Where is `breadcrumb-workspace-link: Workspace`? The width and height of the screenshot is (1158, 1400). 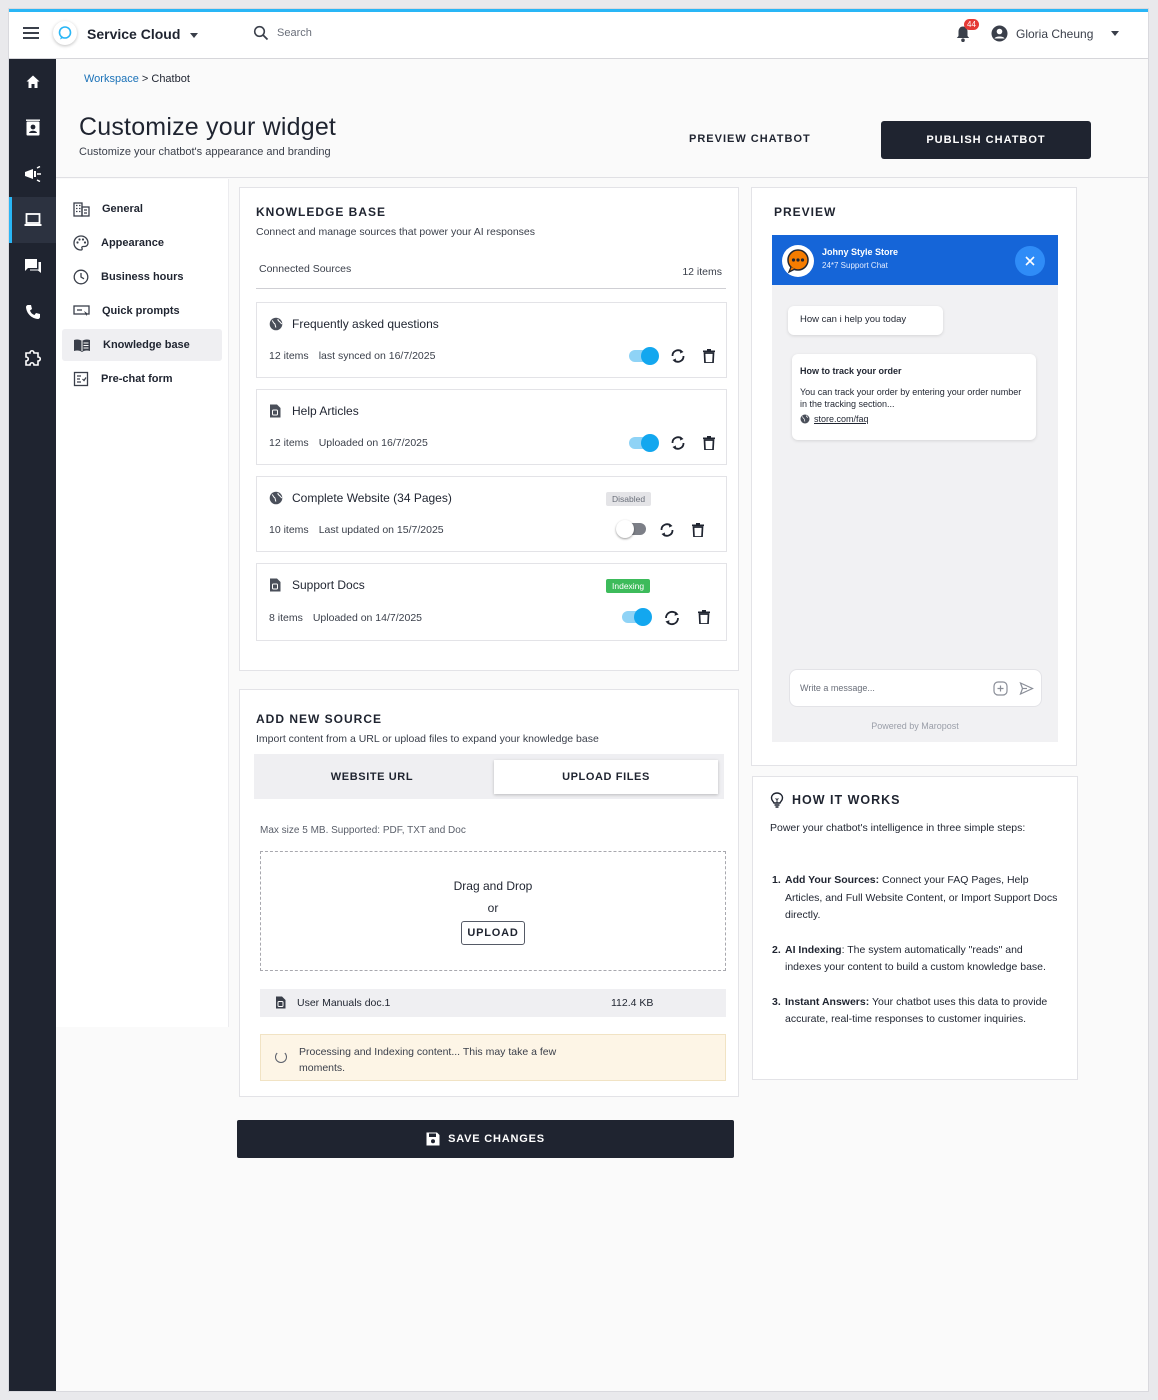 breadcrumb-workspace-link: Workspace is located at coordinates (111, 79).